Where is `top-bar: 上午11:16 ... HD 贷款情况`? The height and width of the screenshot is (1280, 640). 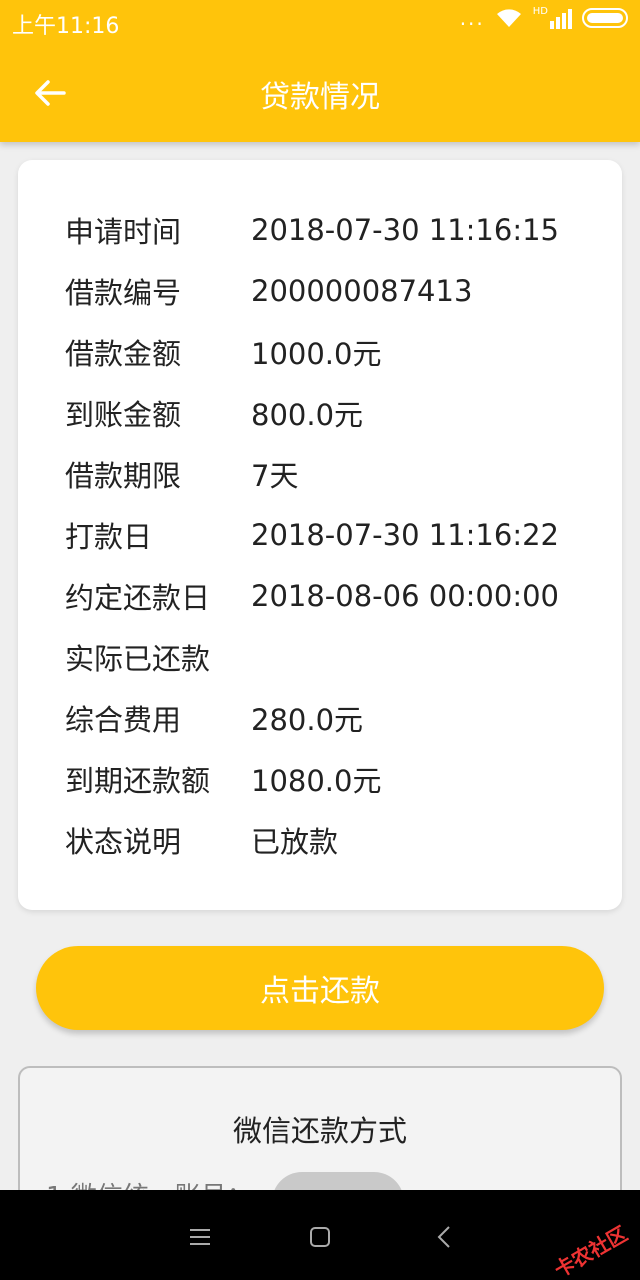 top-bar: 上午11:16 ... HD 贷款情况 is located at coordinates (320, 71).